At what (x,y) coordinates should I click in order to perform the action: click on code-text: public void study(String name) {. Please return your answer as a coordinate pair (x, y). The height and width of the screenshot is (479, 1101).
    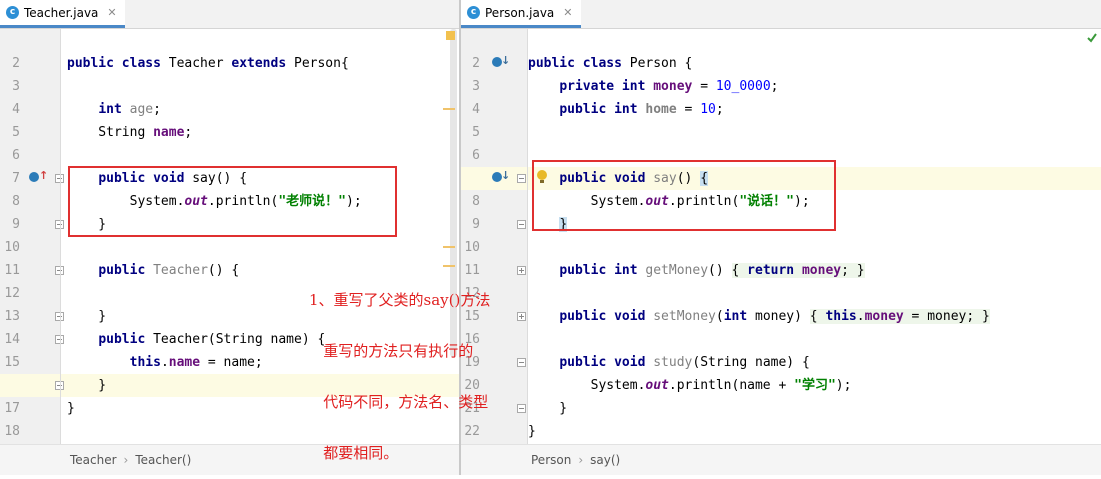
    Looking at the image, I should click on (684, 362).